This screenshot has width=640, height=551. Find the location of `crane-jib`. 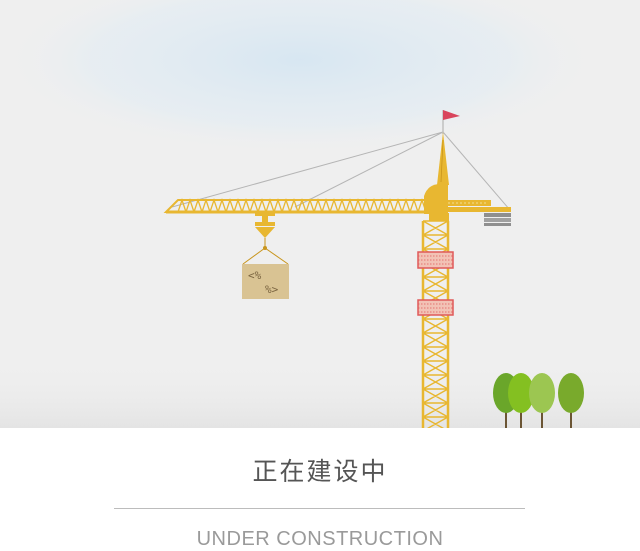

crane-jib is located at coordinates (299, 205).